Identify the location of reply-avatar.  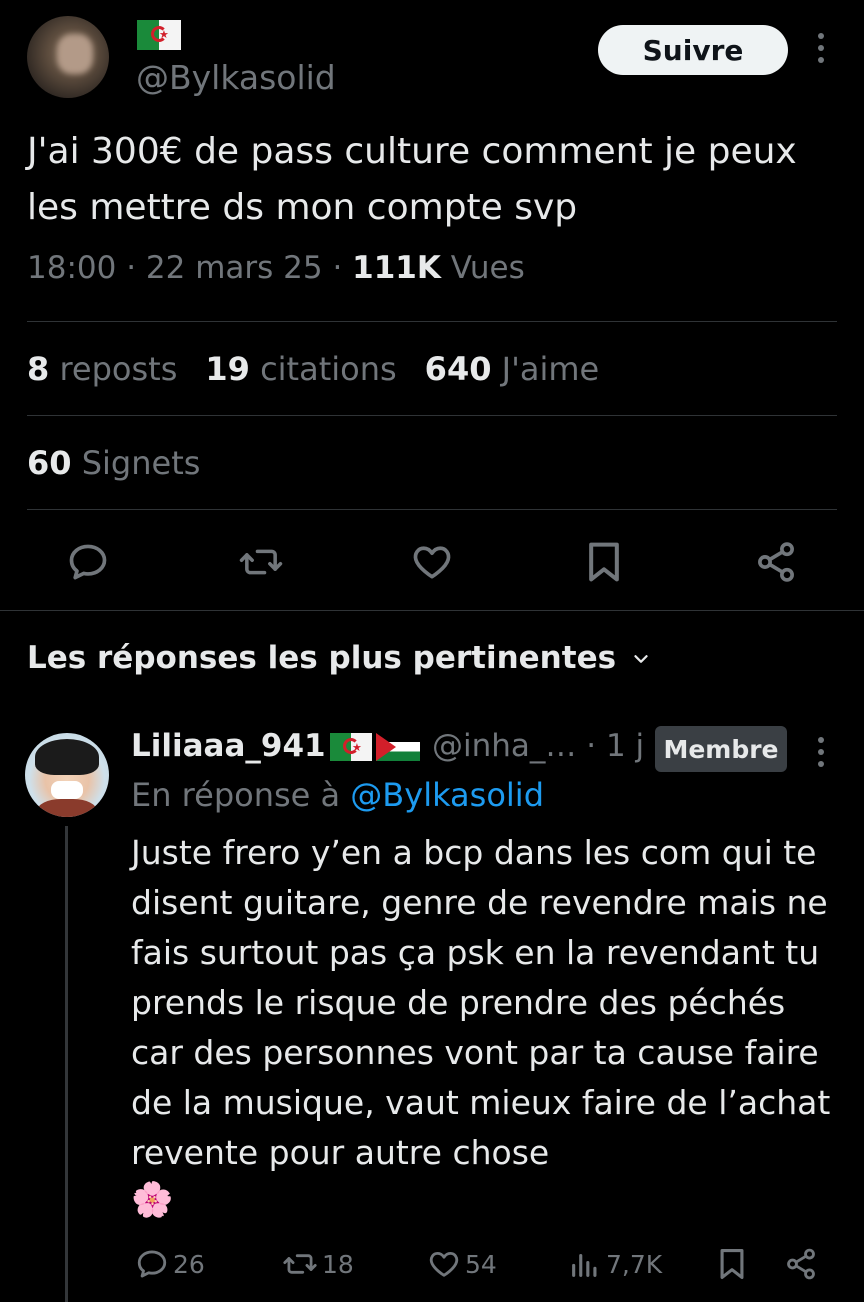
(67, 775).